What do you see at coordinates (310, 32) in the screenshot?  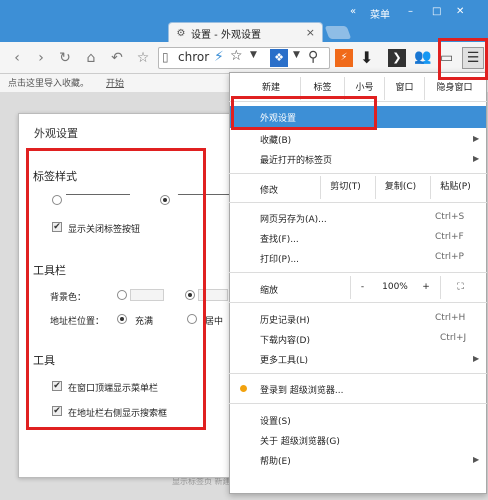 I see `tab-close-icon: ×` at bounding box center [310, 32].